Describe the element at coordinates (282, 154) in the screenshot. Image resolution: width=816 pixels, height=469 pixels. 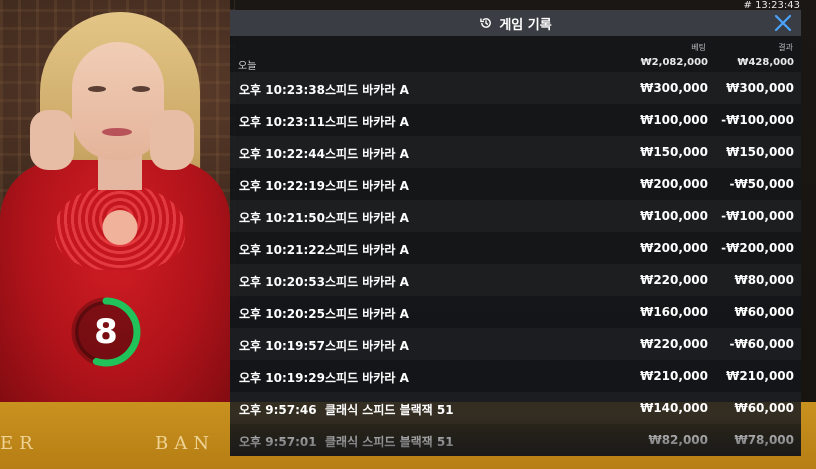
I see `row-time: 오후 10:22:44` at that location.